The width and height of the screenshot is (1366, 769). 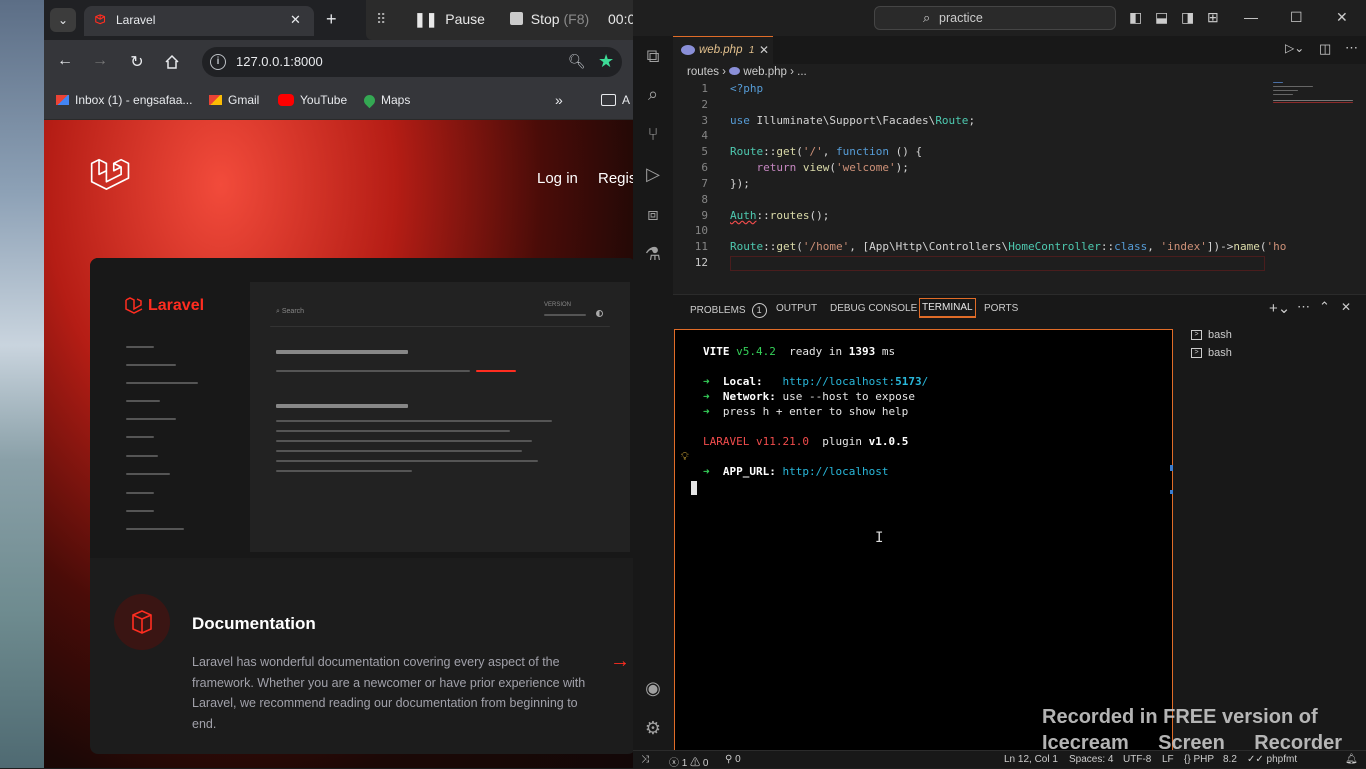 I want to click on register-link: Regis, so click(x=615, y=178).